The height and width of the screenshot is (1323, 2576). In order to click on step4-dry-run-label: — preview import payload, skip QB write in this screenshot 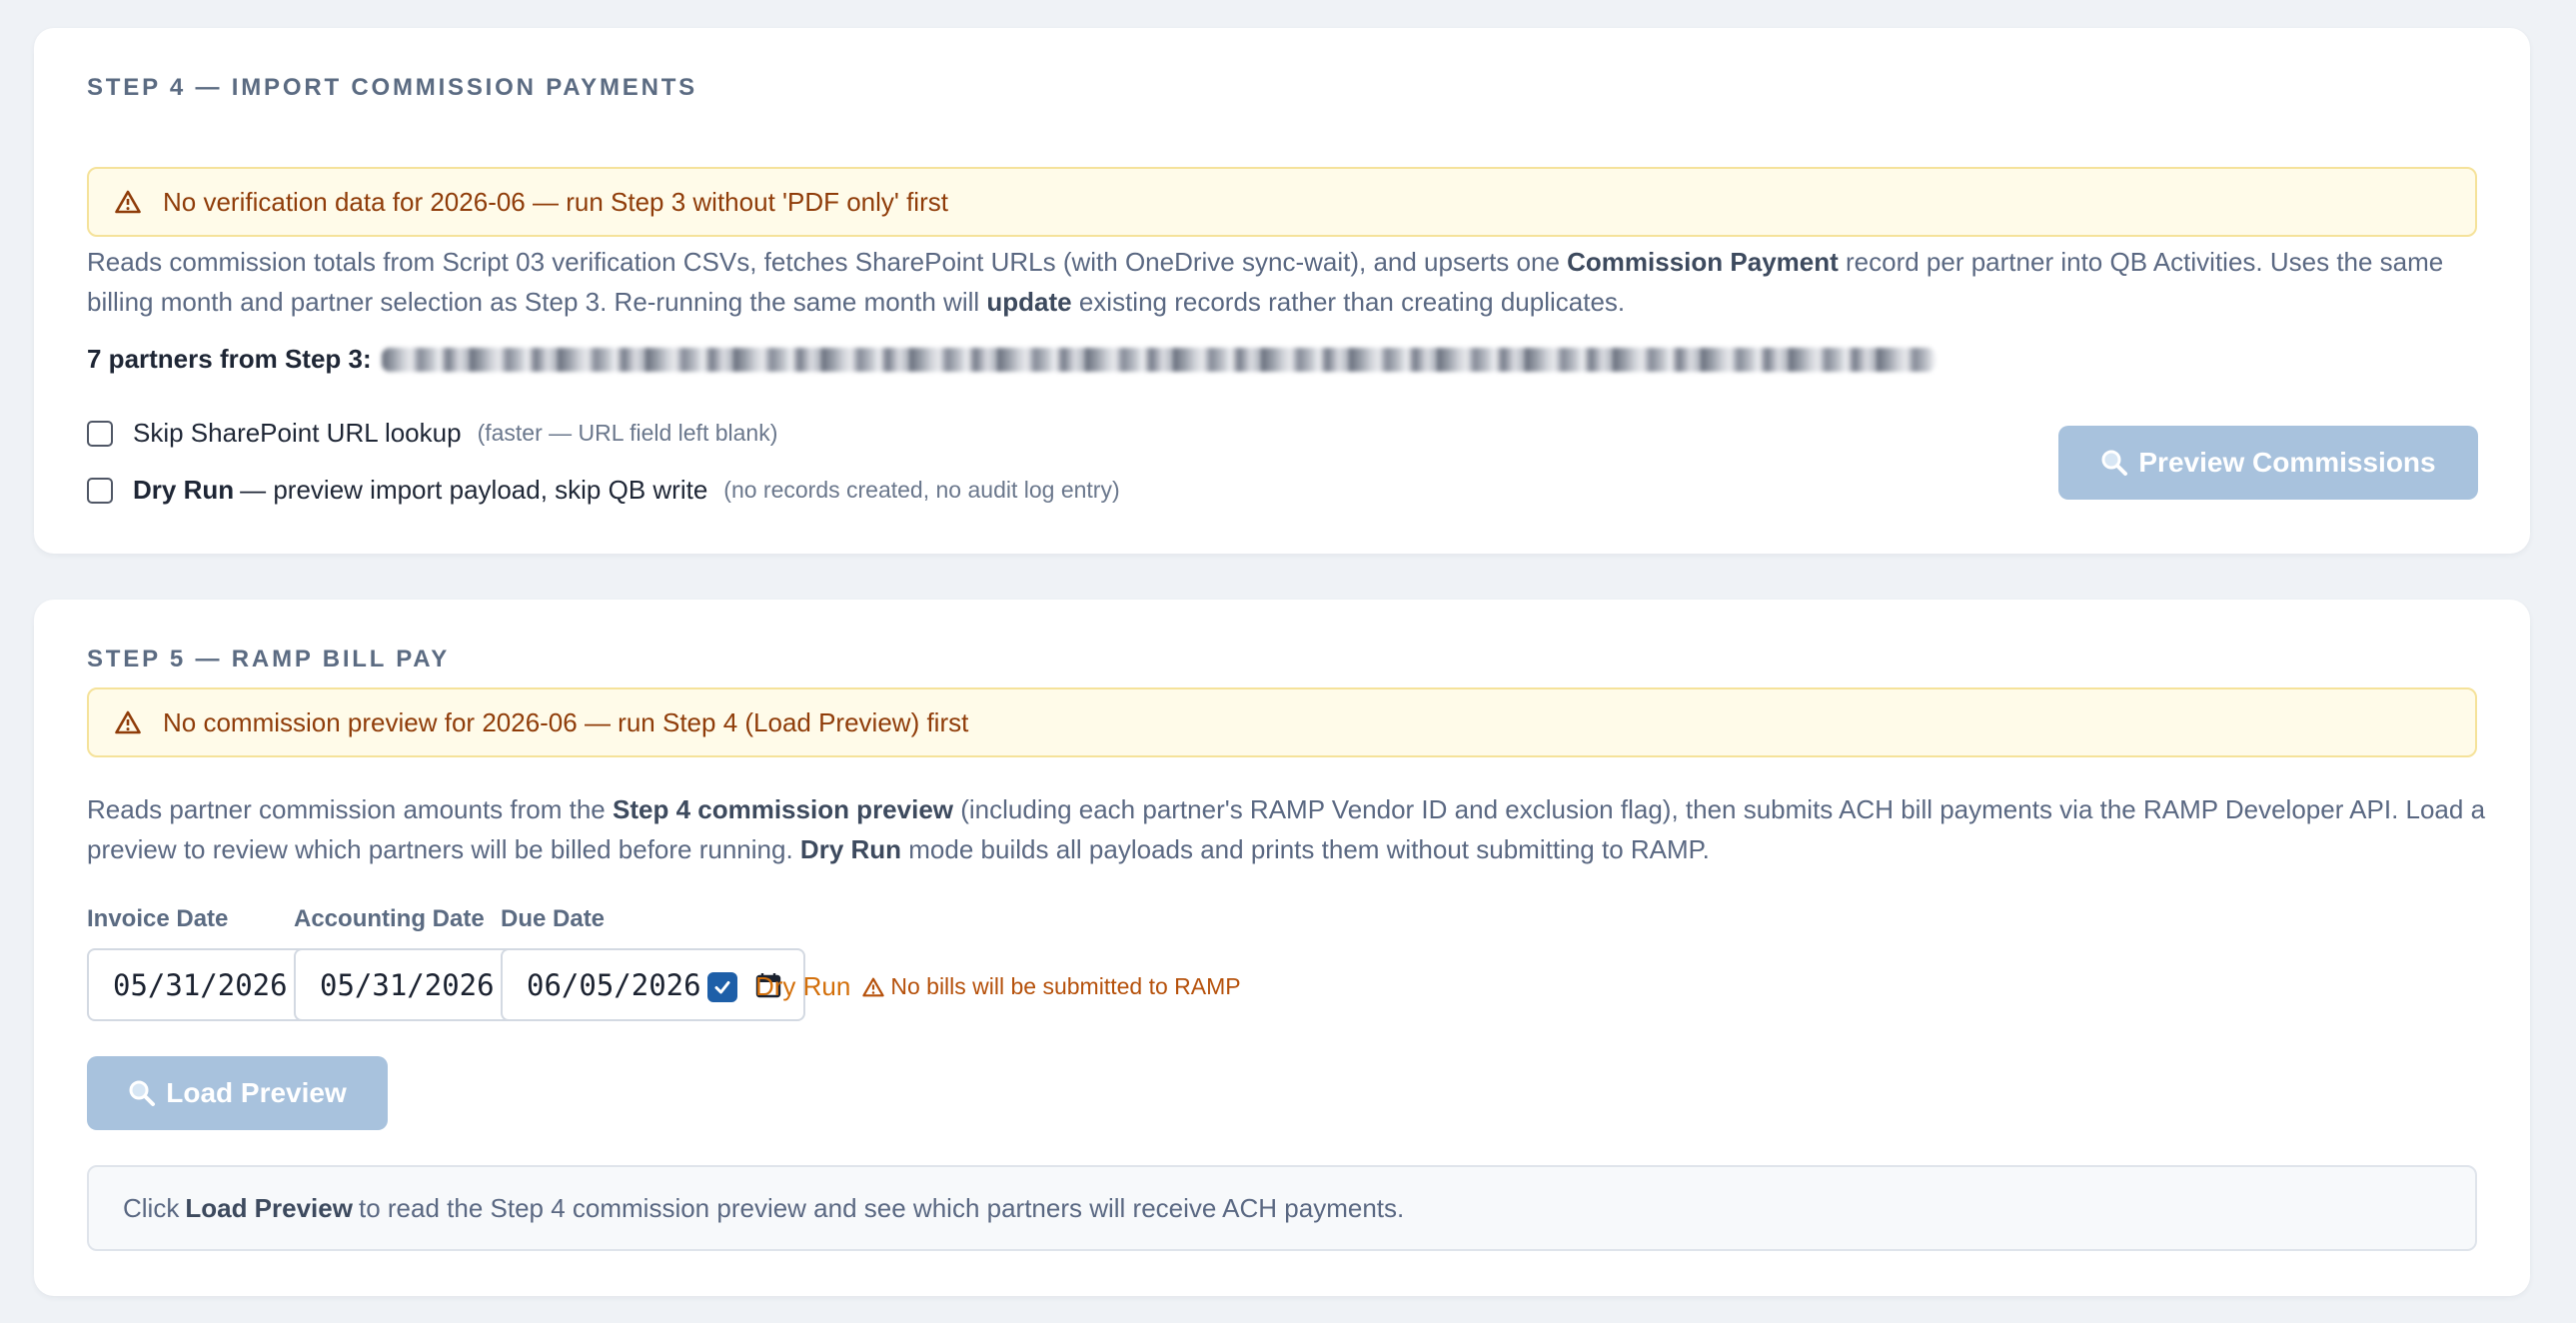, I will do `click(474, 490)`.